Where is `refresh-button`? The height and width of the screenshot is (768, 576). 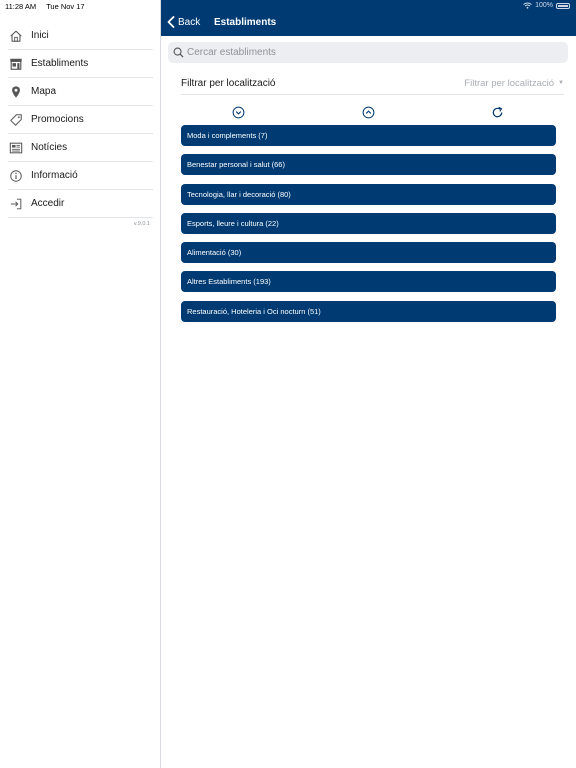 refresh-button is located at coordinates (497, 112).